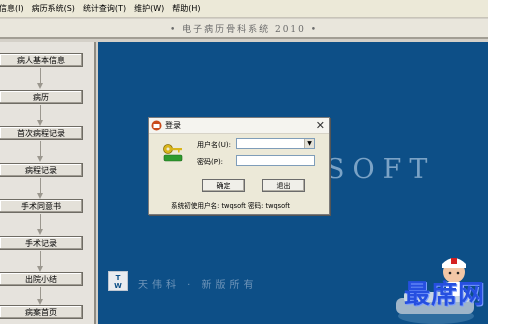  Describe the element at coordinates (53, 9) in the screenshot. I see `menu-records-system: 病历系统(S)` at that location.